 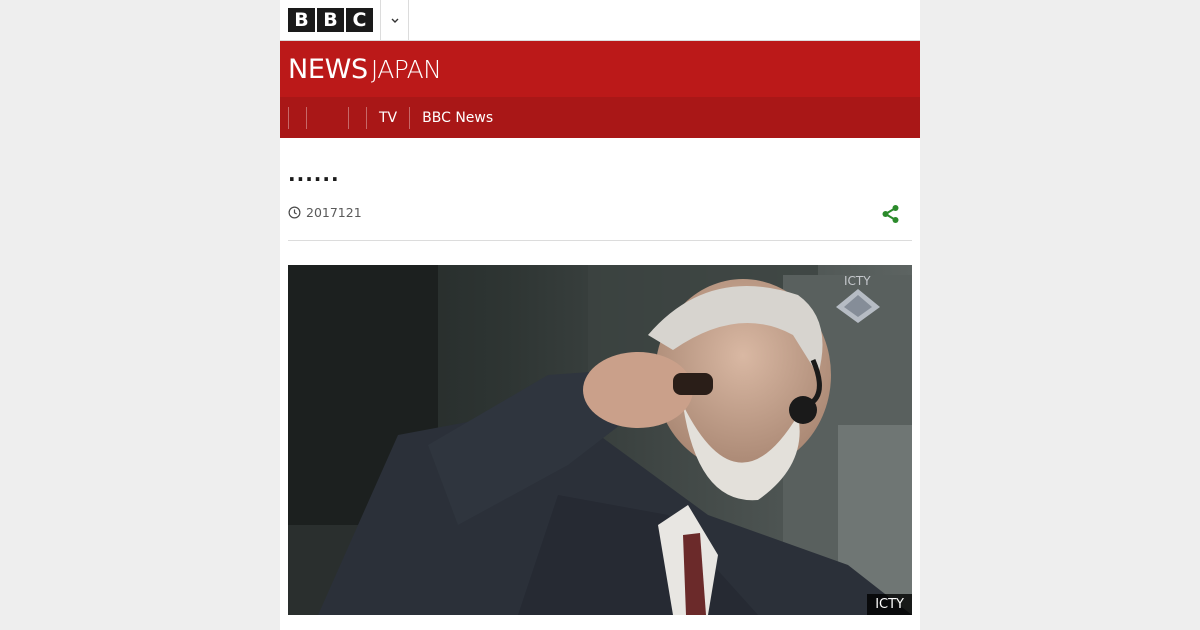 What do you see at coordinates (328, 69) in the screenshot?
I see `brand-news: NEWS` at bounding box center [328, 69].